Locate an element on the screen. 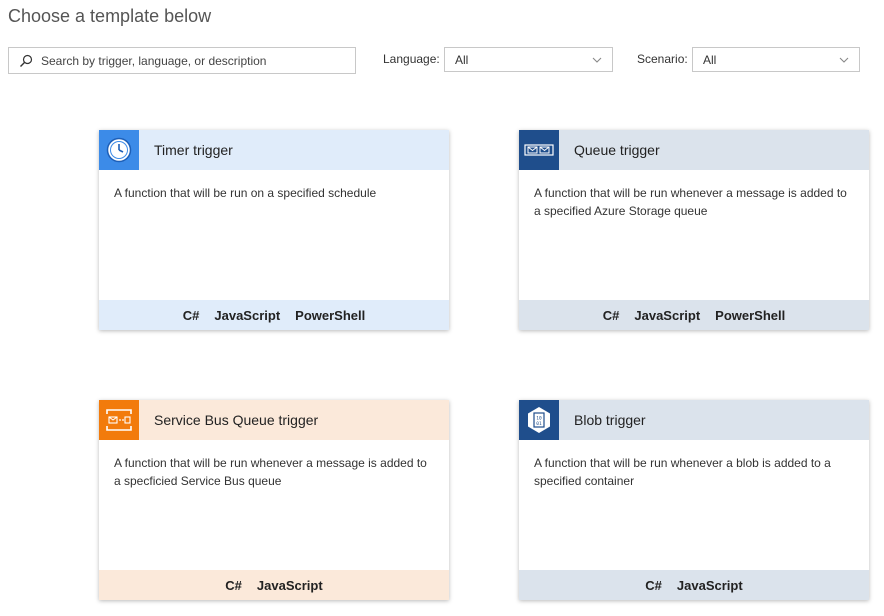 Image resolution: width=884 pixels, height=616 pixels. search-icon is located at coordinates (26, 61).